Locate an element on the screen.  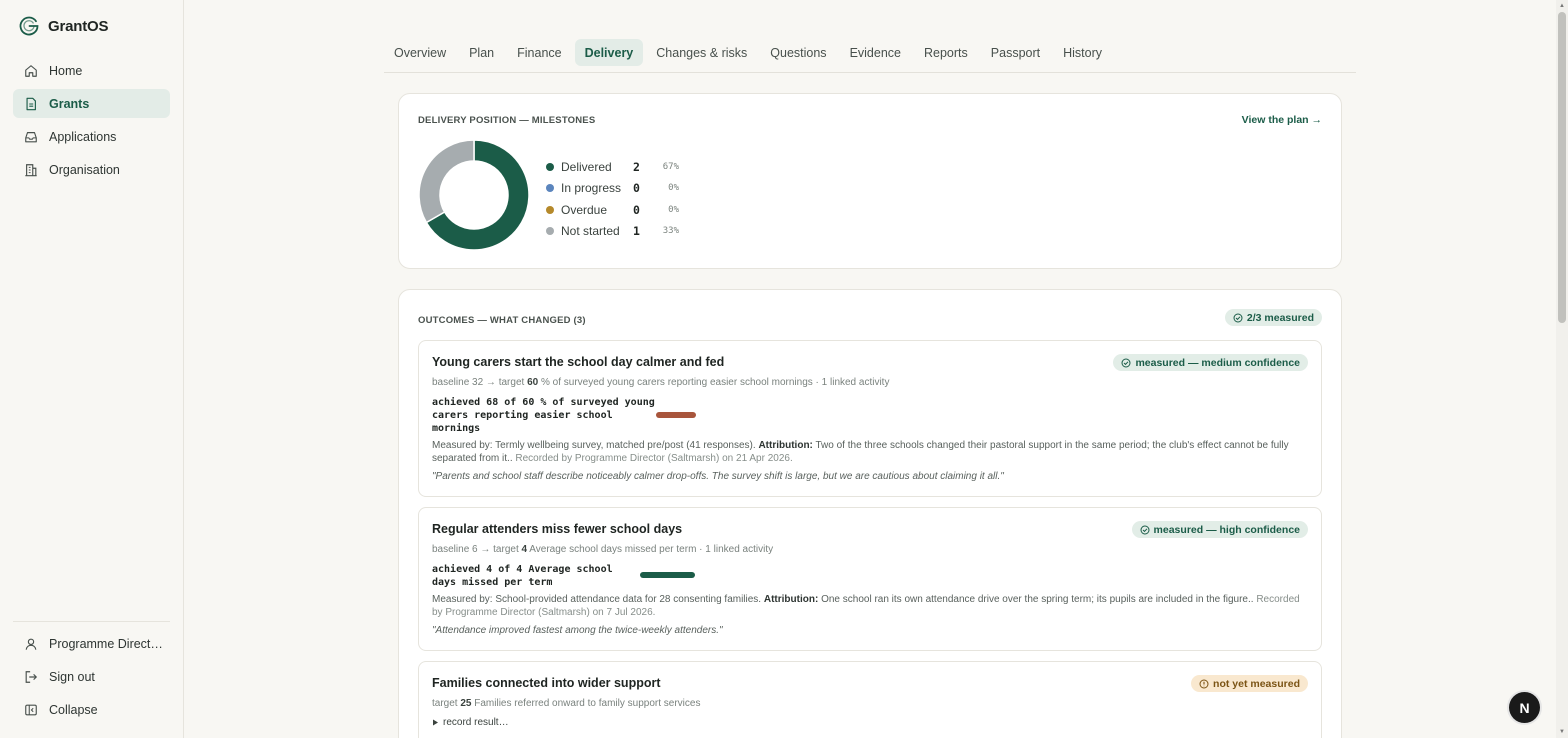
brand: GrantOS is located at coordinates (63, 26).